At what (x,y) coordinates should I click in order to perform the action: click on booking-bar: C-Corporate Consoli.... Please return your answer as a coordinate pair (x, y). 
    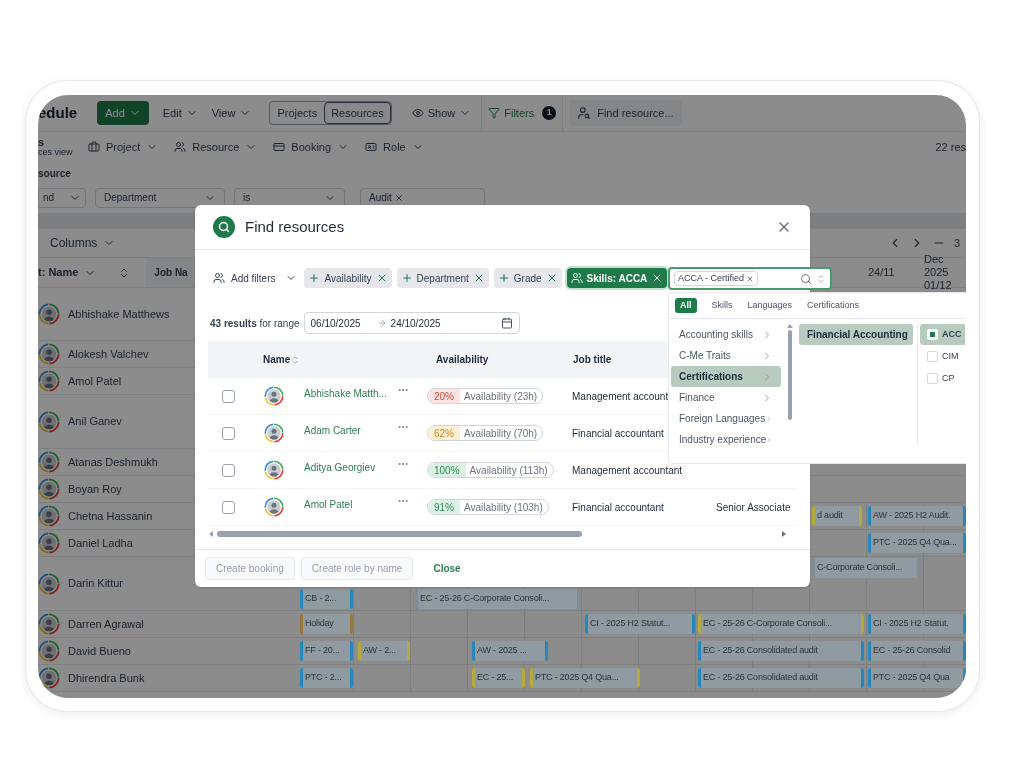
    Looking at the image, I should click on (866, 568).